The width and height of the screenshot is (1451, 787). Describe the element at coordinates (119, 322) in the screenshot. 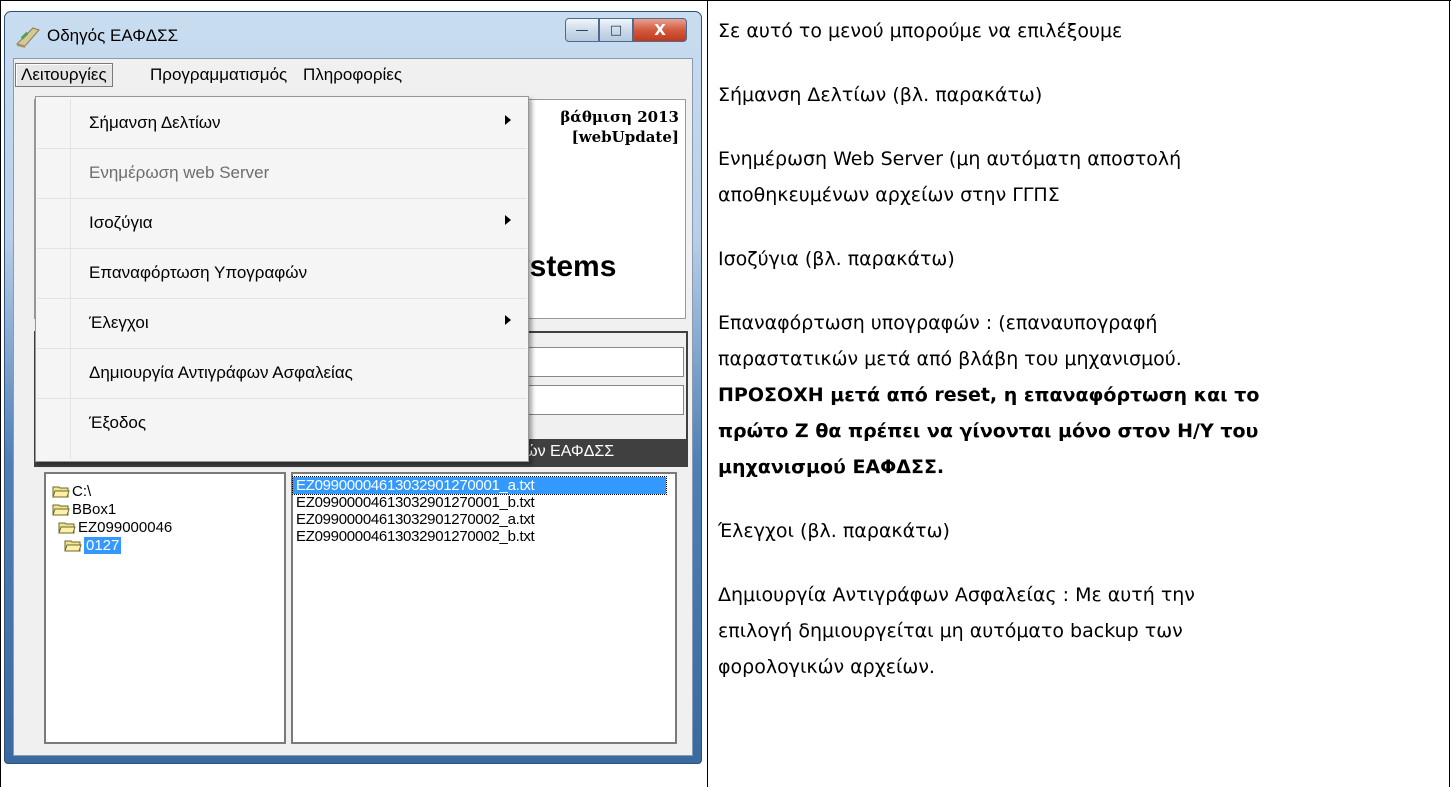

I see `menu-item-label: Έλεγχοι` at that location.